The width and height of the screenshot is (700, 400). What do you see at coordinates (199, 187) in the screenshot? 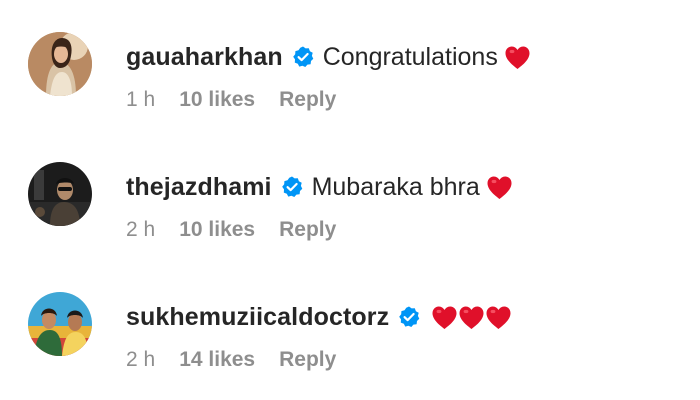
I see `username-link: thejazdhami` at bounding box center [199, 187].